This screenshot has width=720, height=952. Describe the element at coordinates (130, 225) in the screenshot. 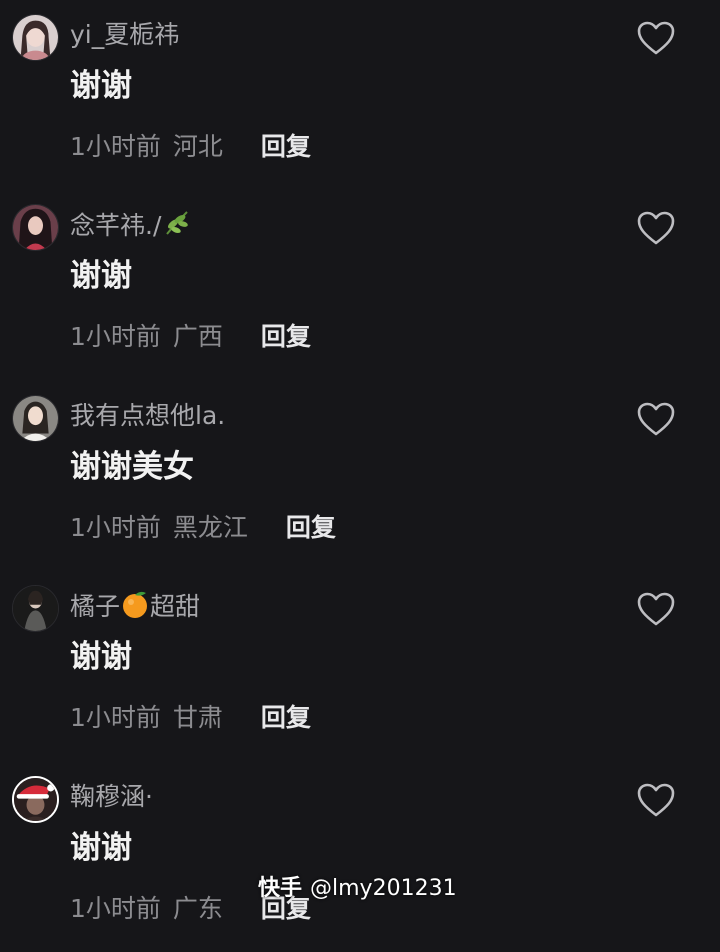

I see `username: 念芊祎./` at that location.